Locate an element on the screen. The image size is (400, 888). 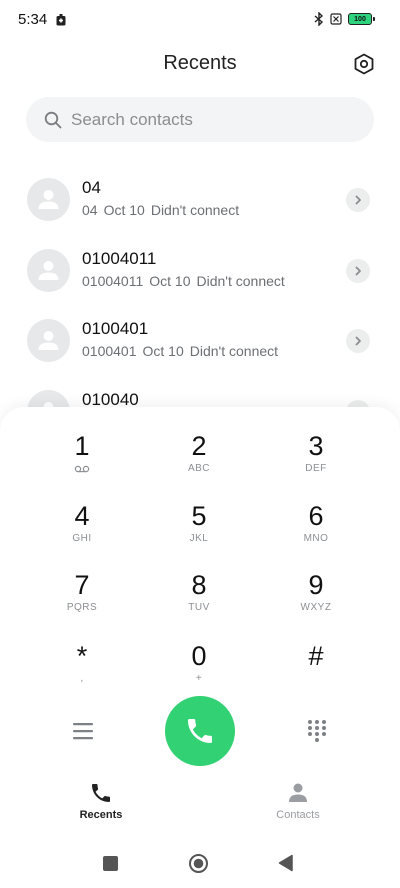
dialpad-key-5: 5 JKL is located at coordinates (199, 531).